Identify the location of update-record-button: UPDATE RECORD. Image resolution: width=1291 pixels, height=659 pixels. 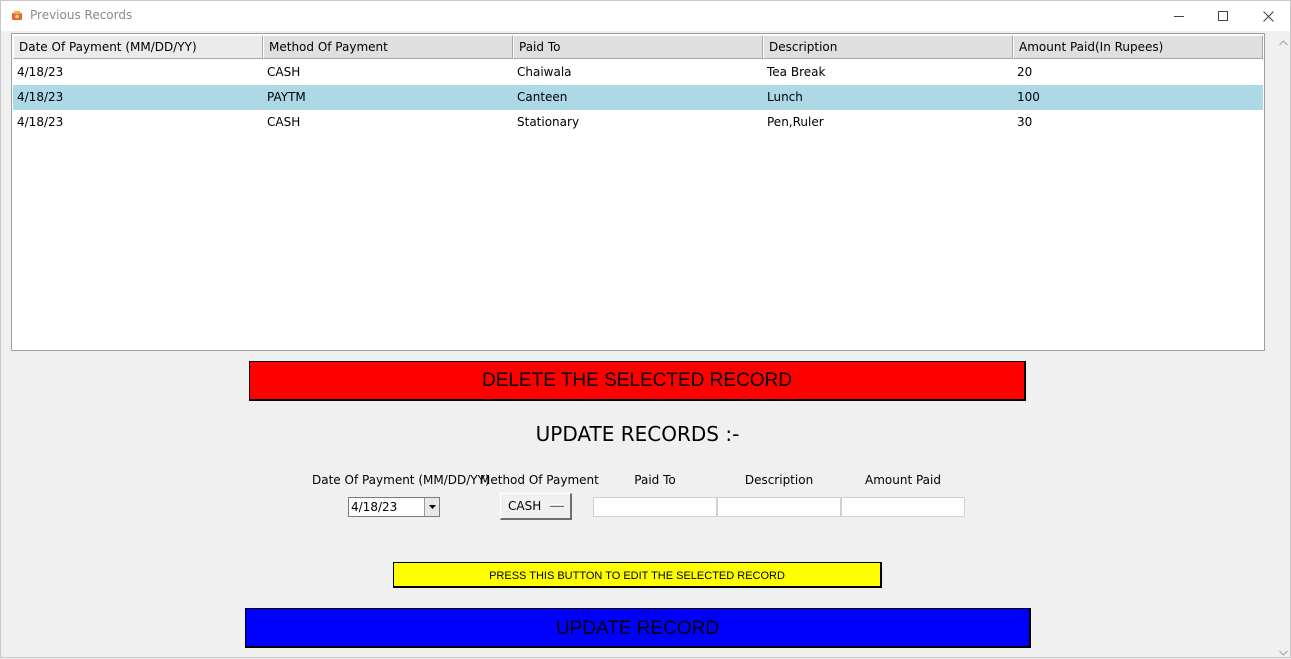
(638, 628).